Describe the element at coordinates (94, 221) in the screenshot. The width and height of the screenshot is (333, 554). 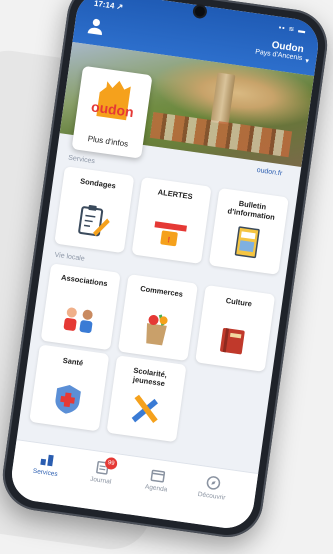
I see `clipboard-pencil-icon` at that location.